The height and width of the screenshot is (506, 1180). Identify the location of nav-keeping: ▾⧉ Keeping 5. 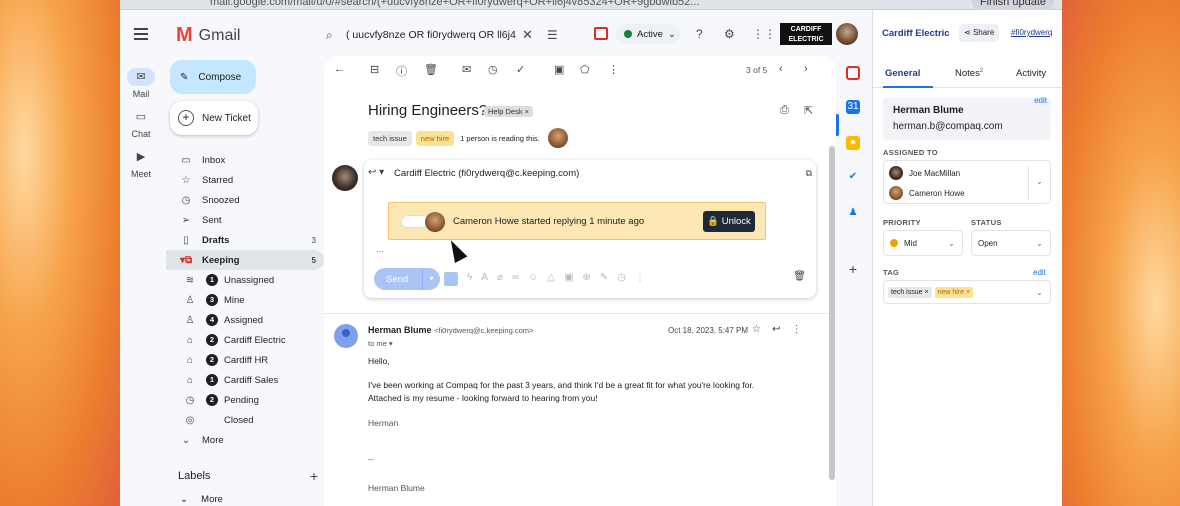
(245, 260).